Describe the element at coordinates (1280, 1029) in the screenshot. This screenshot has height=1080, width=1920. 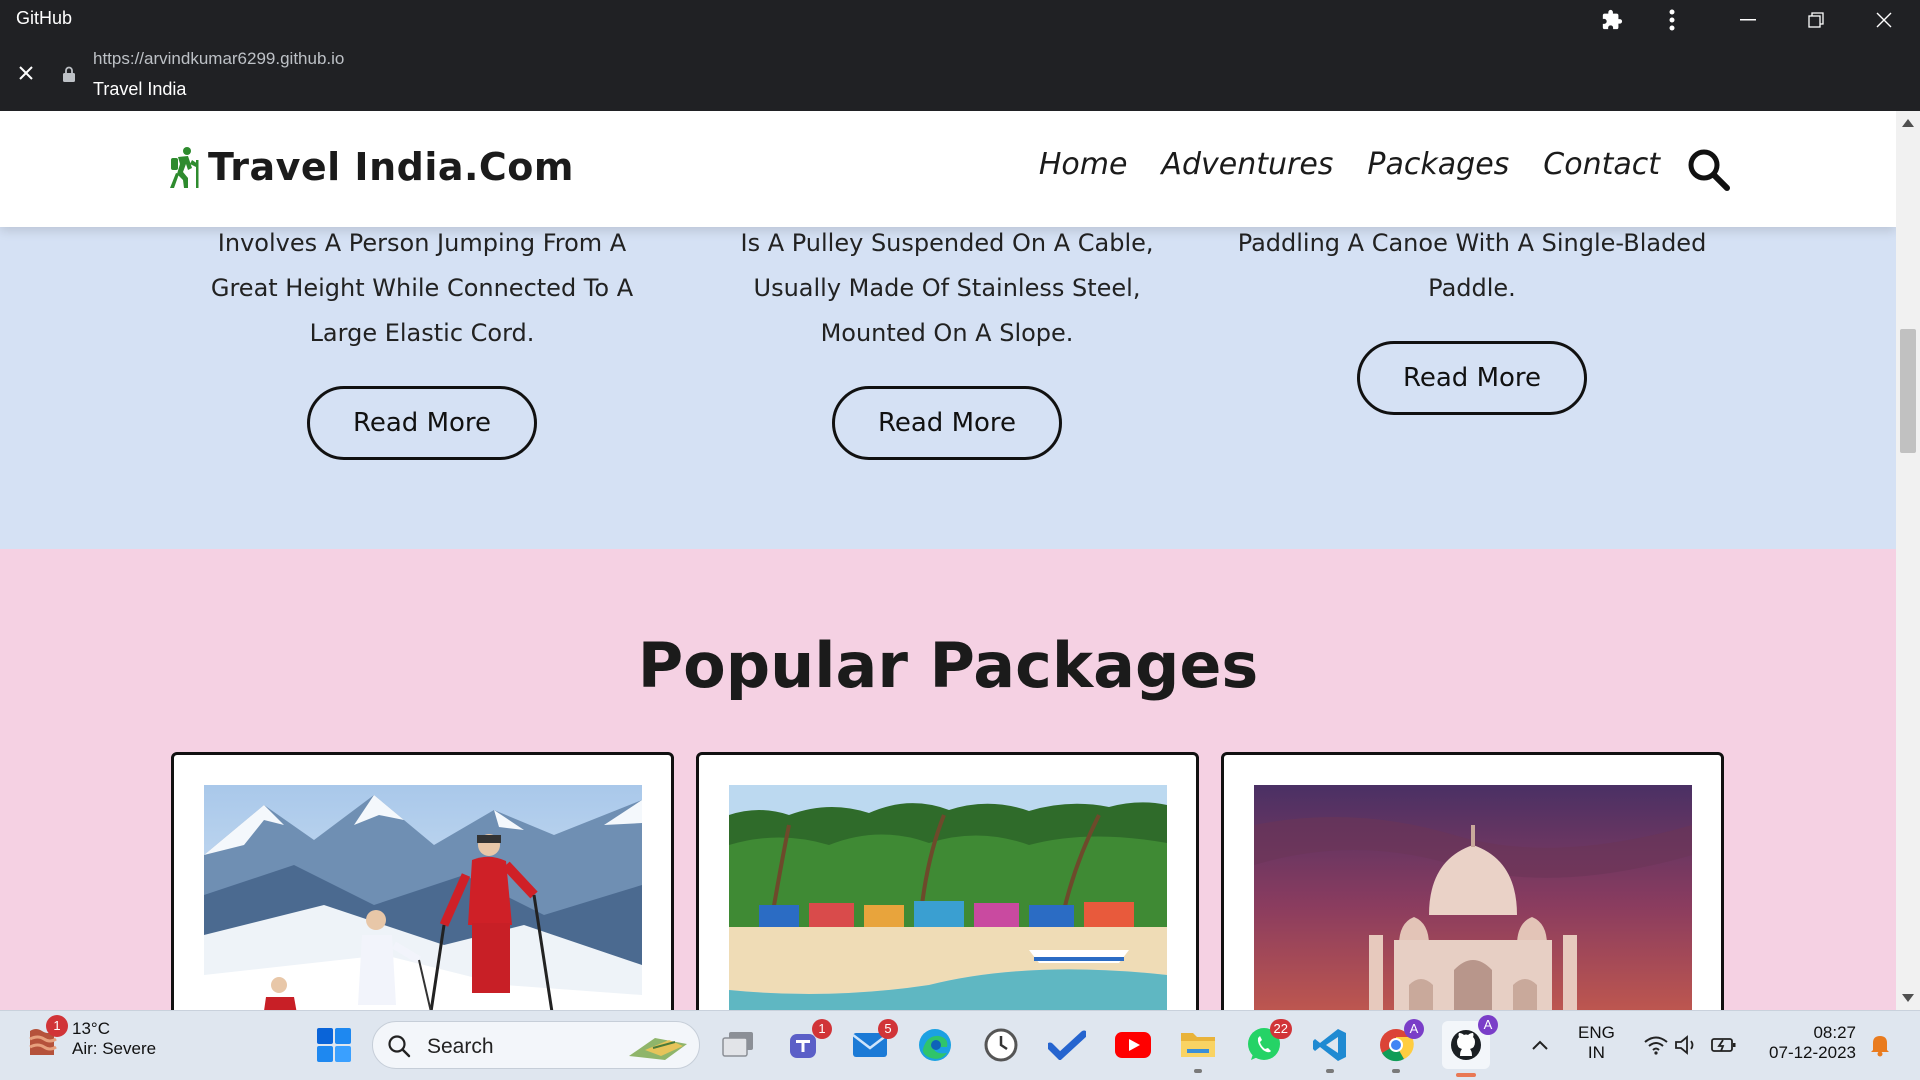
I see `whatsapp-badge: 22` at that location.